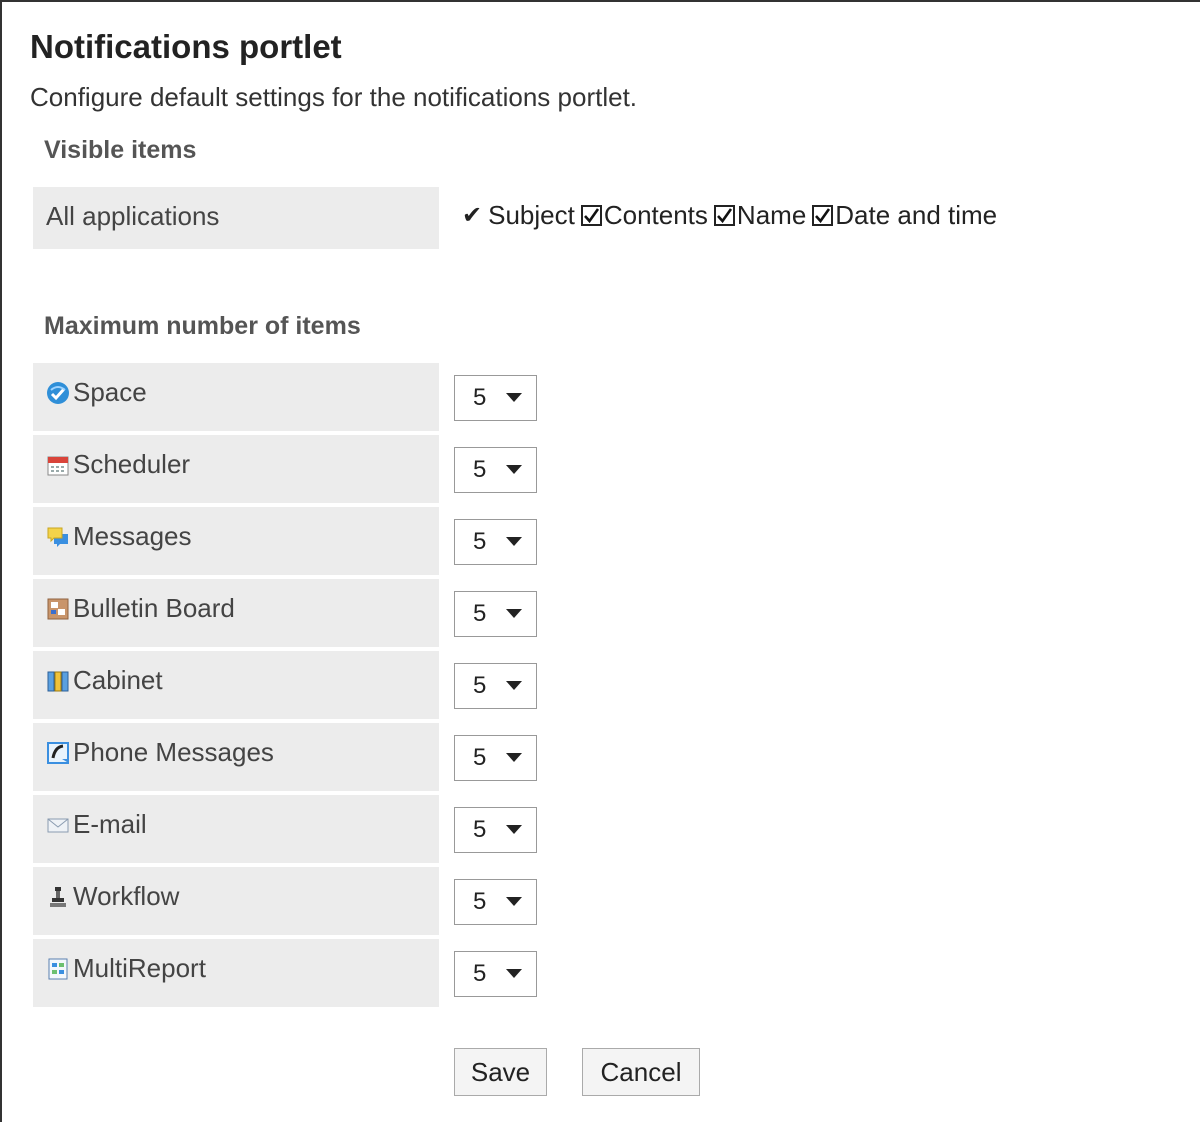  I want to click on max-items-row-label: Messages, so click(236, 541).